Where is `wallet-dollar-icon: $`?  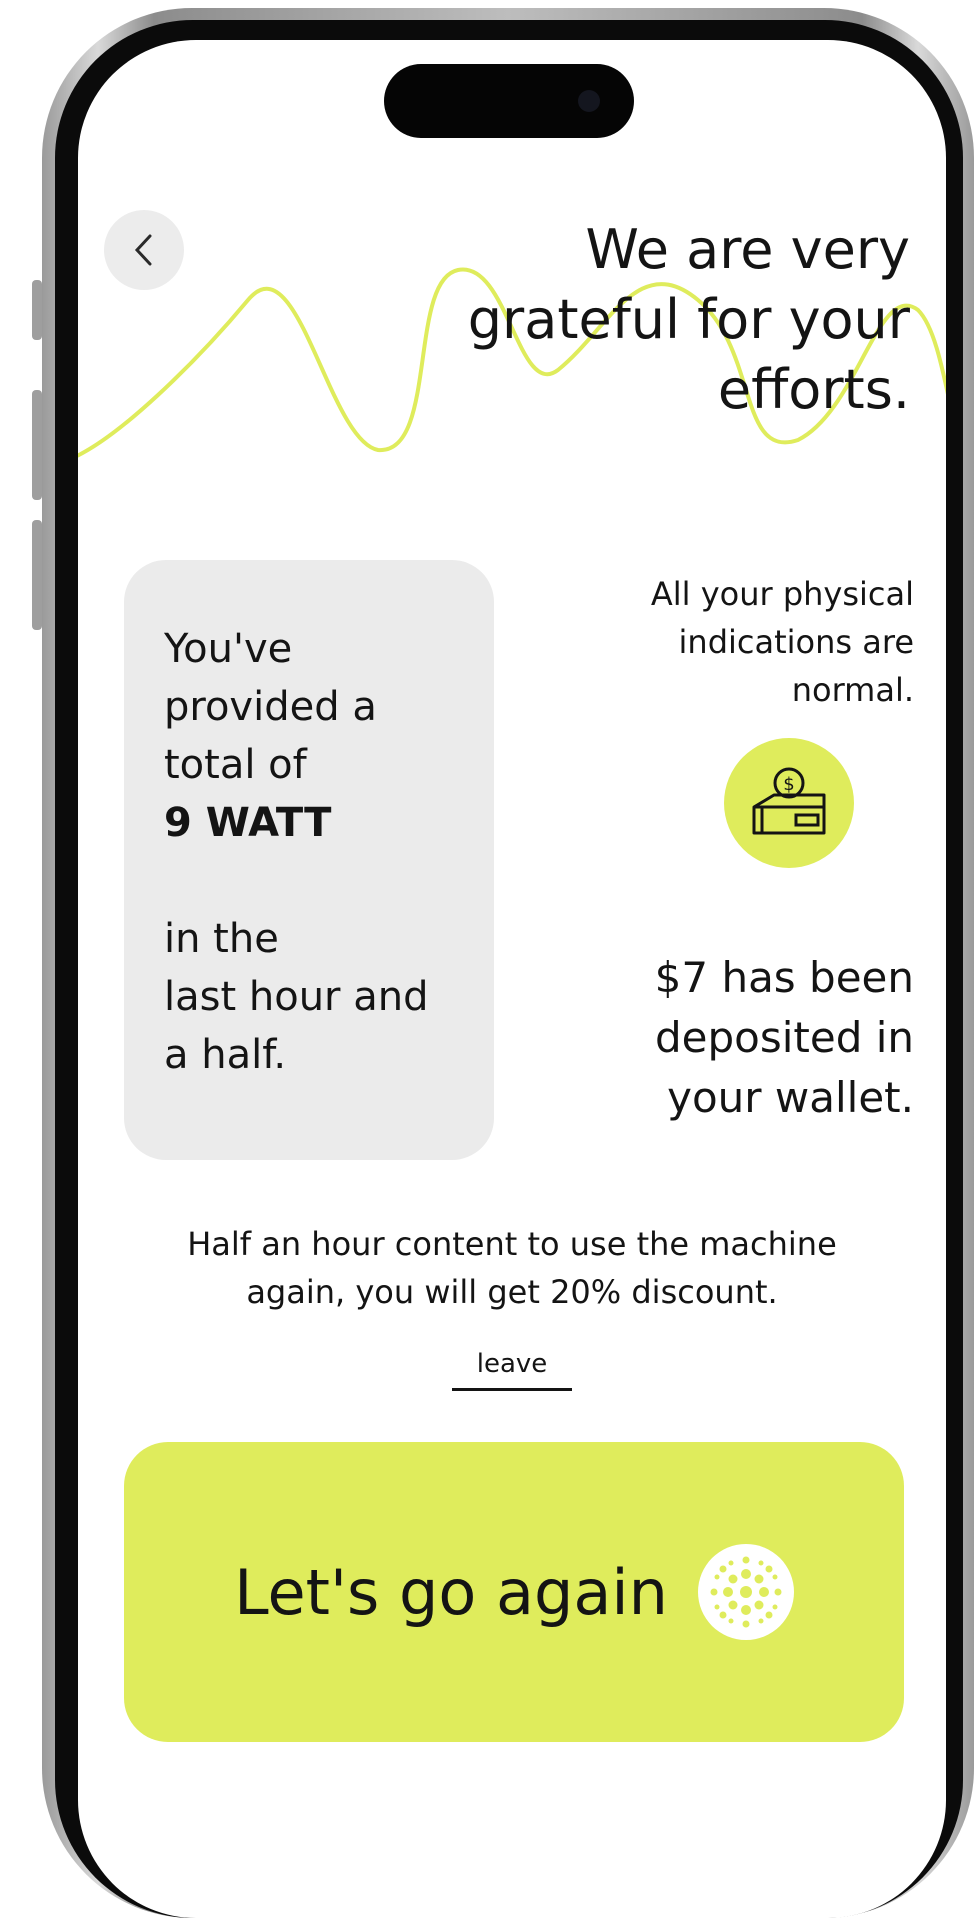
wallet-dollar-icon: $ is located at coordinates (789, 801).